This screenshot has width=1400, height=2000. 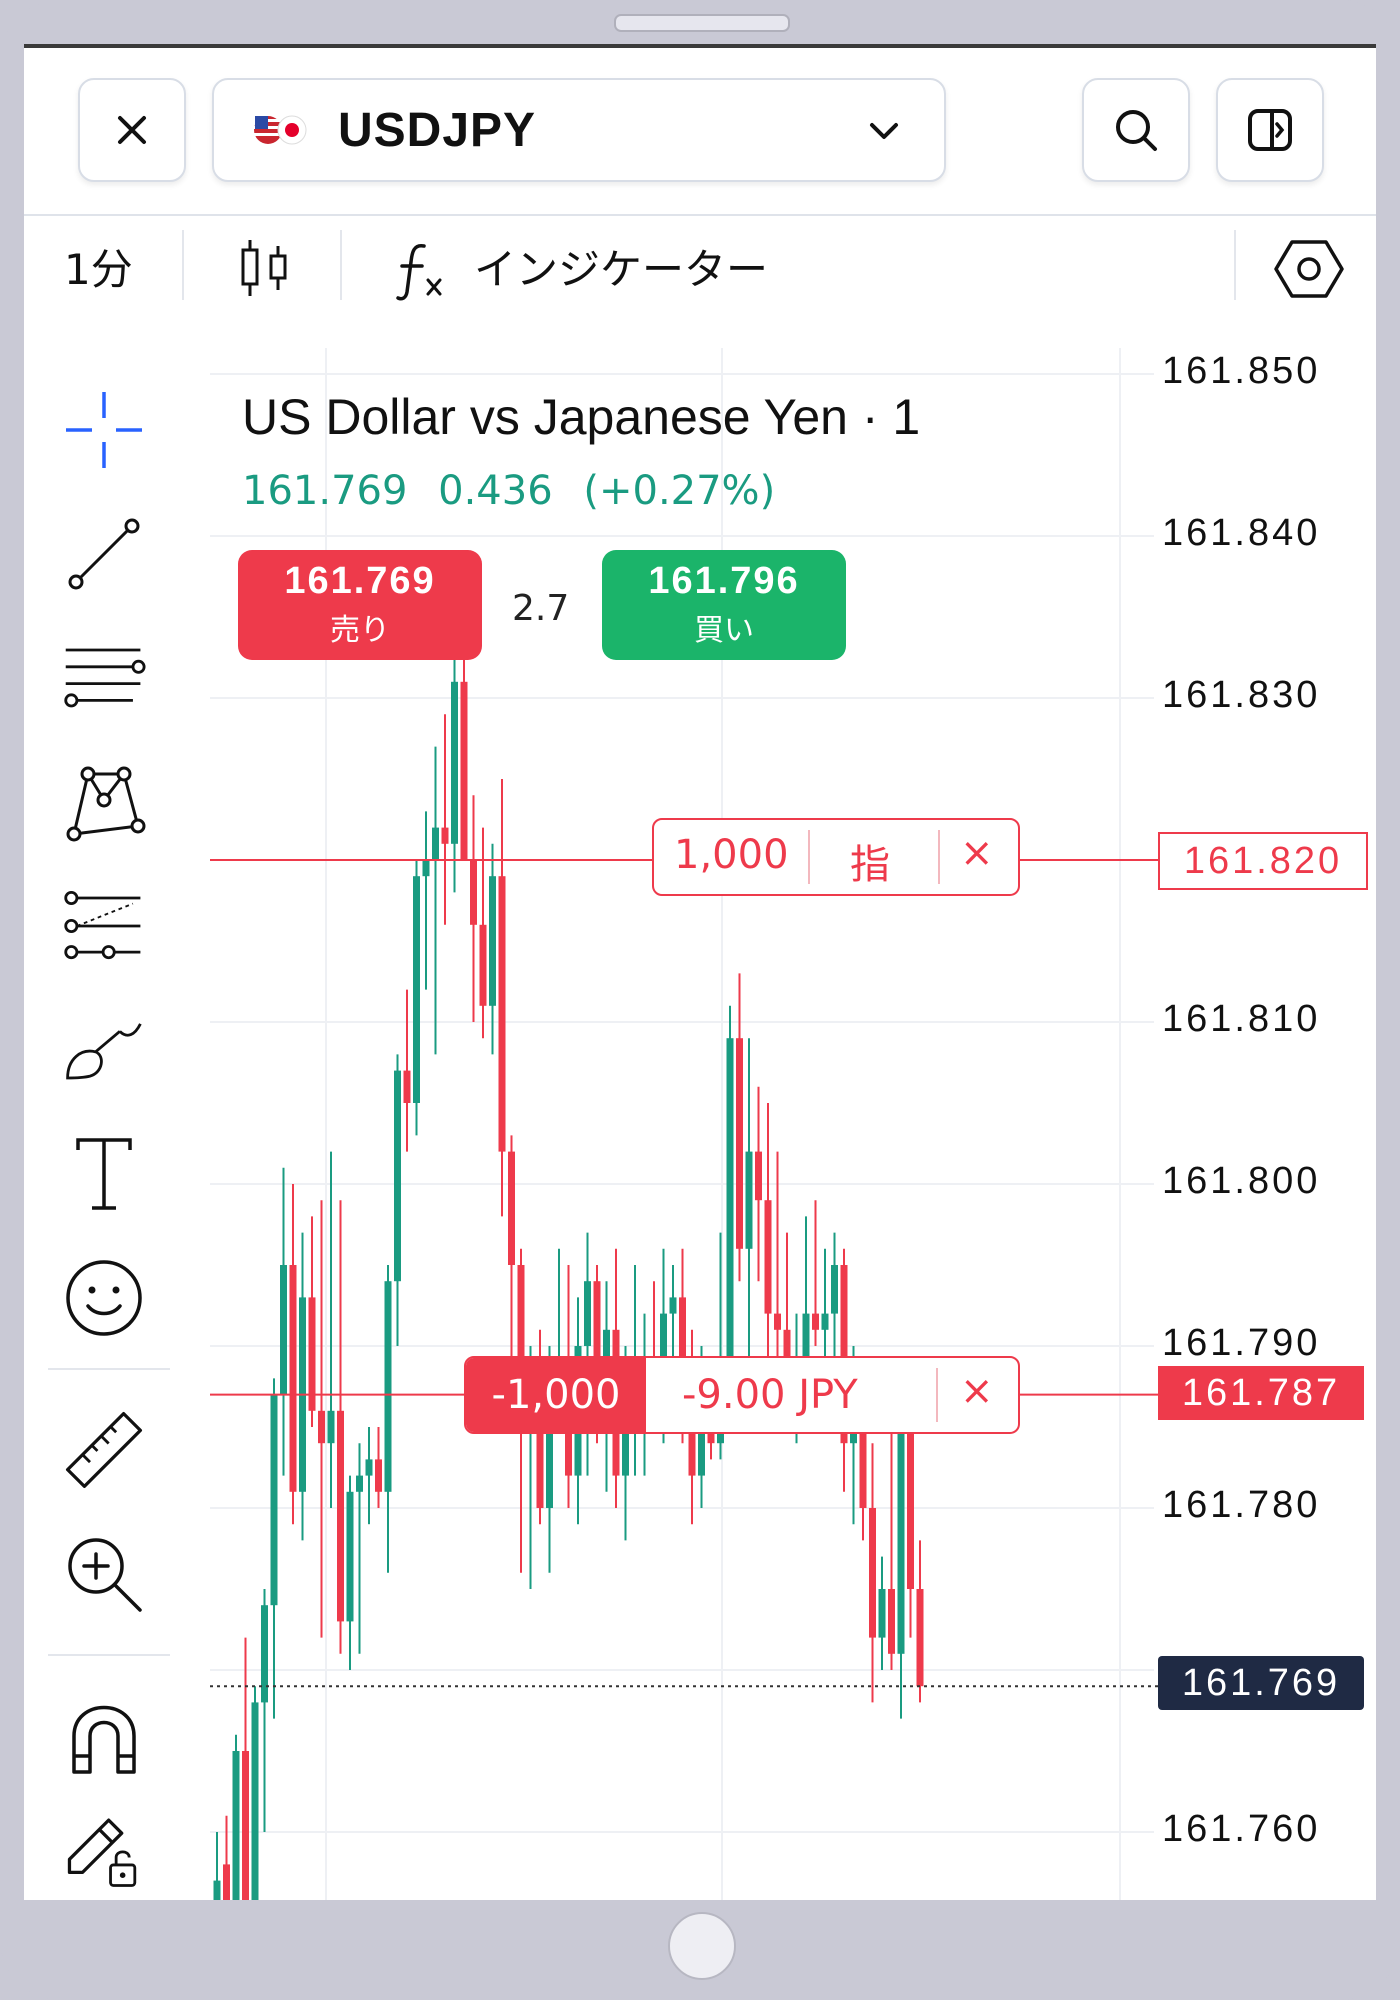 I want to click on candlestick-icon, so click(x=264, y=268).